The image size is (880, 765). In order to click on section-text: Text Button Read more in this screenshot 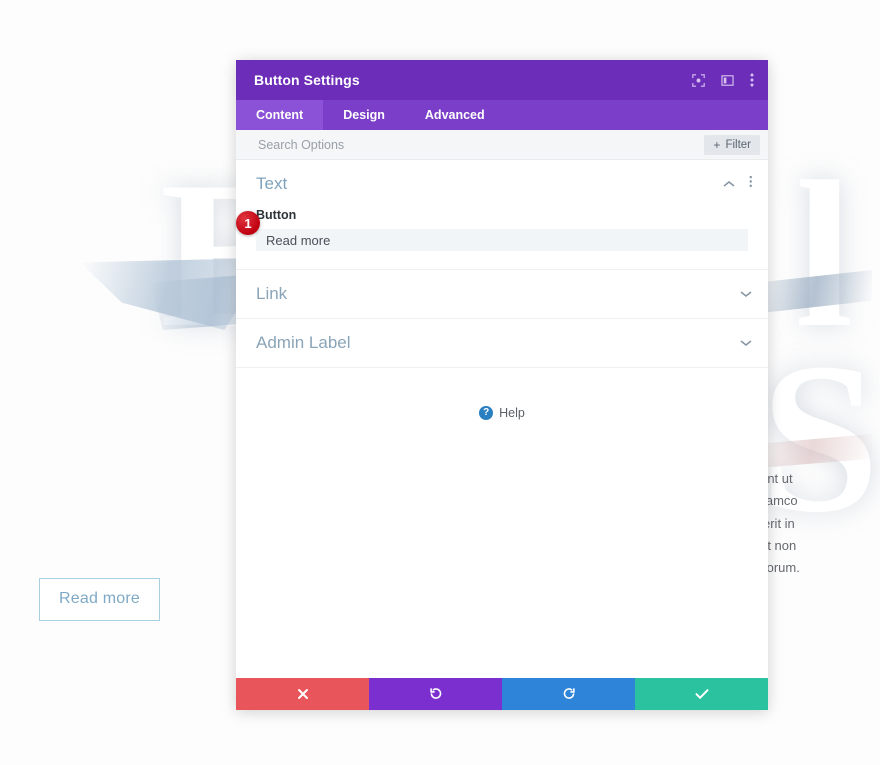, I will do `click(502, 215)`.